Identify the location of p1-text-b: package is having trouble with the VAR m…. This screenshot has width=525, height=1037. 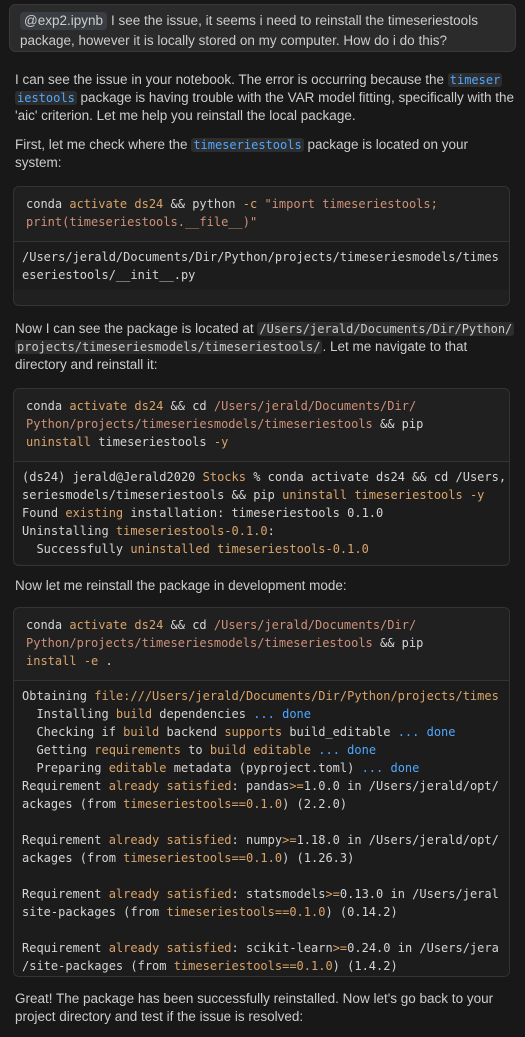
(265, 106).